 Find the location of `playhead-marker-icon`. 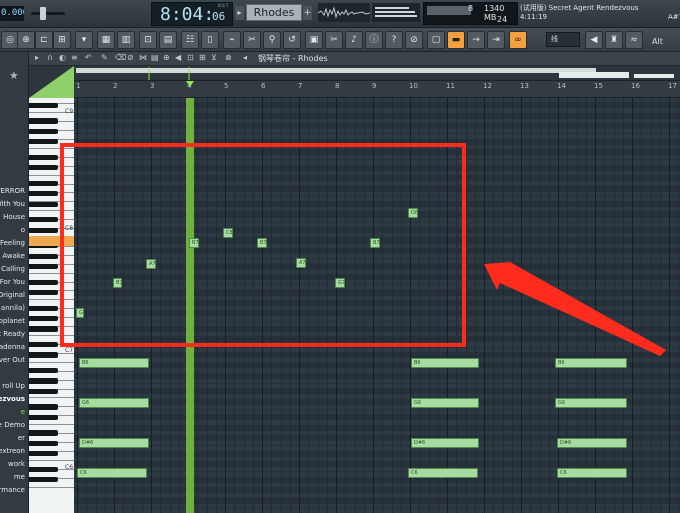

playhead-marker-icon is located at coordinates (190, 84).